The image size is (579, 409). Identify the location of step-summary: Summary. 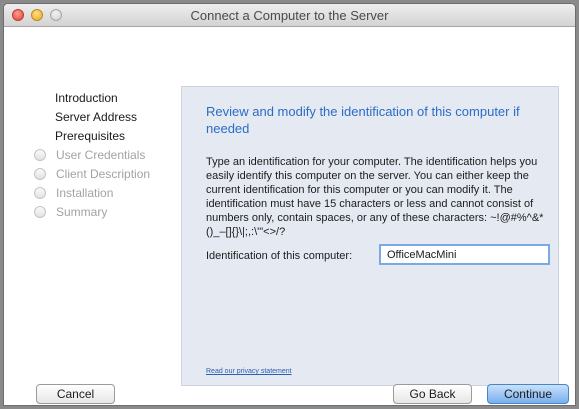
(103, 212).